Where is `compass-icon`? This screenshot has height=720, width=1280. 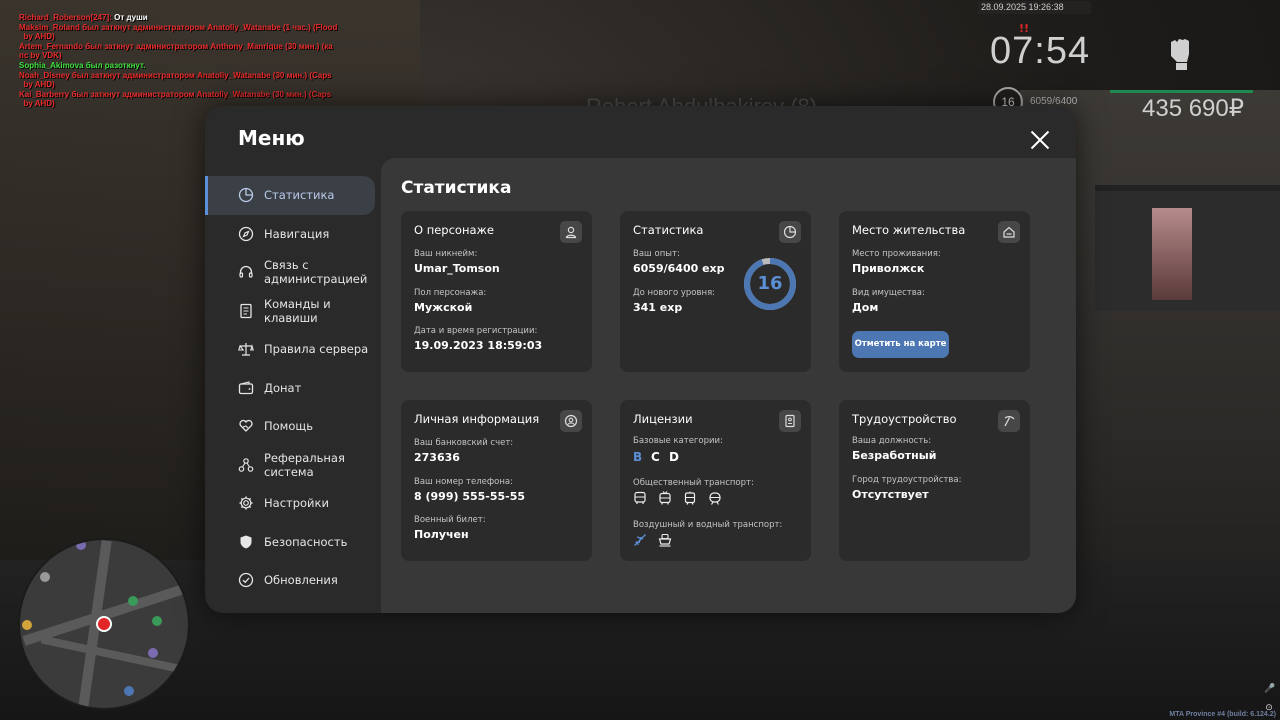 compass-icon is located at coordinates (246, 233).